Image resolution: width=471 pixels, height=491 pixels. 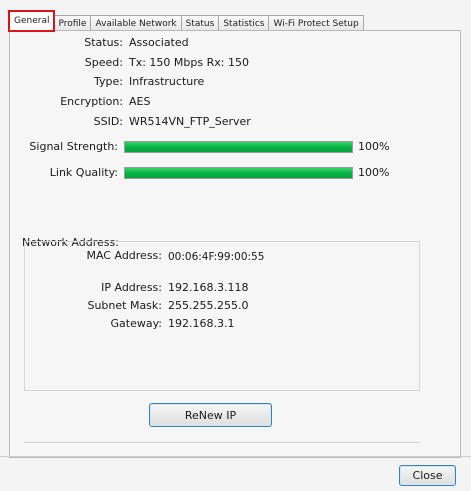 I want to click on encryption-value: AES, so click(x=140, y=101).